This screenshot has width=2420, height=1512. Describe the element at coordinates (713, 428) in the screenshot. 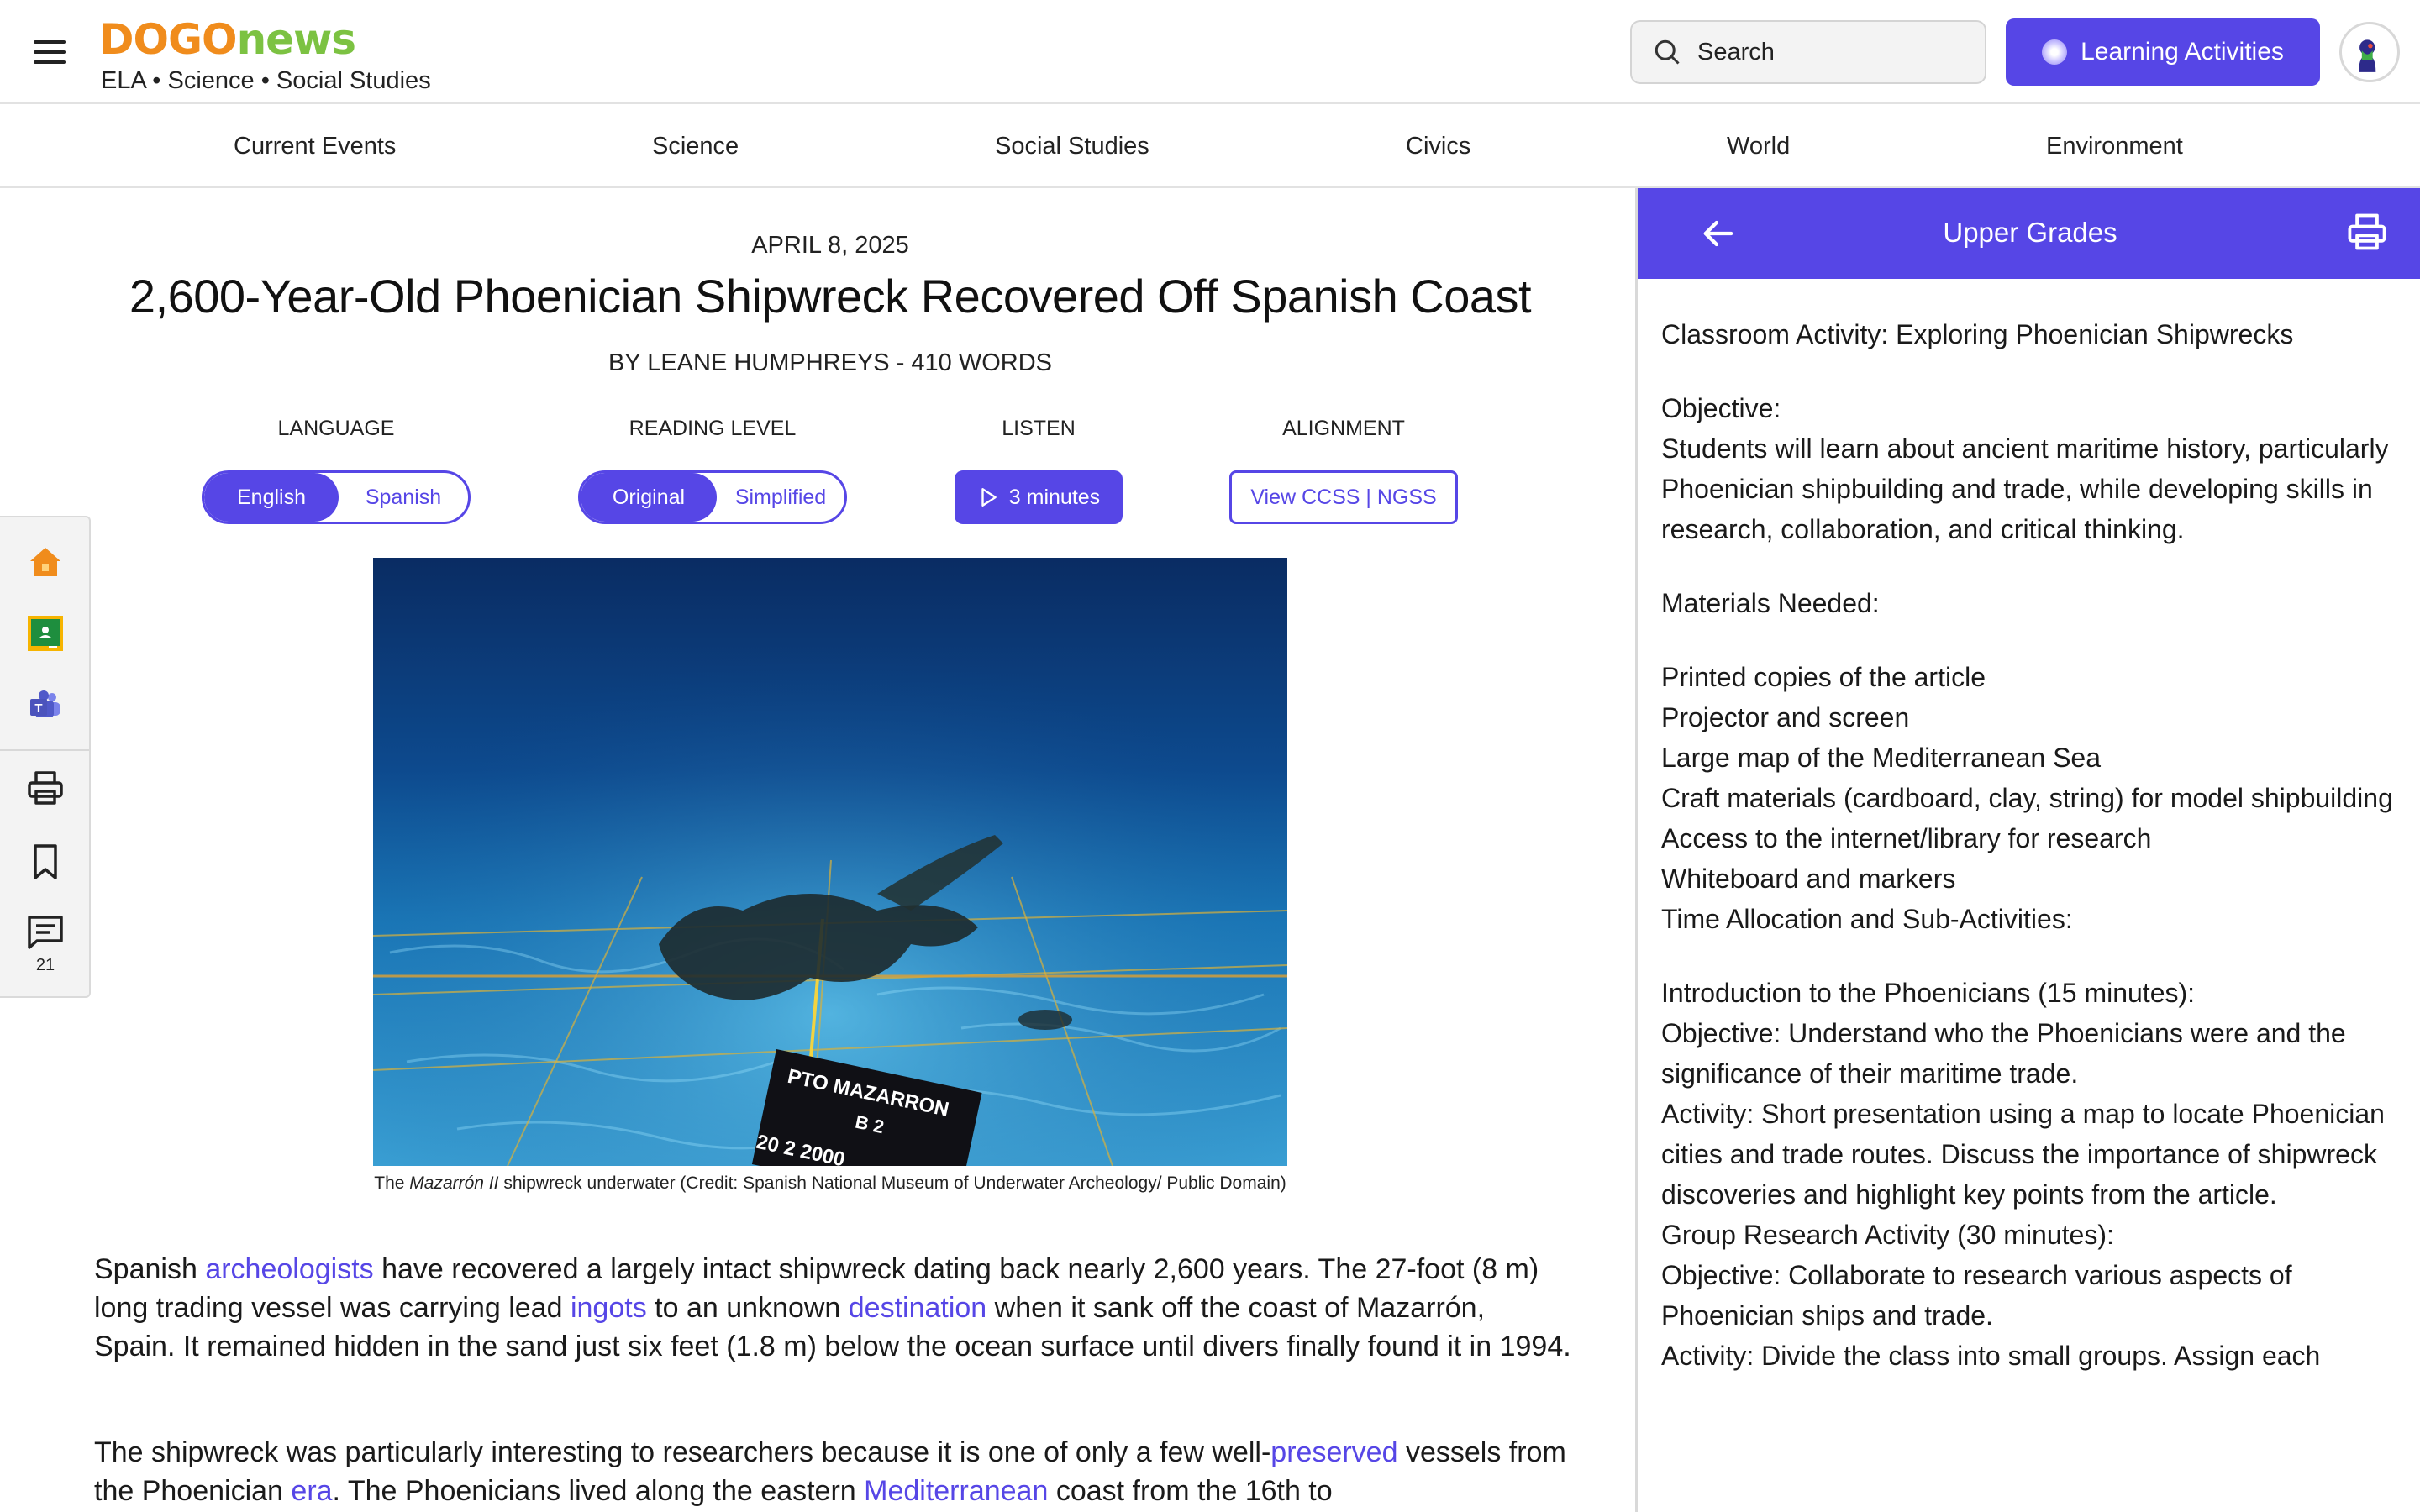

I see `reading-level-label: READING LEVEL` at that location.